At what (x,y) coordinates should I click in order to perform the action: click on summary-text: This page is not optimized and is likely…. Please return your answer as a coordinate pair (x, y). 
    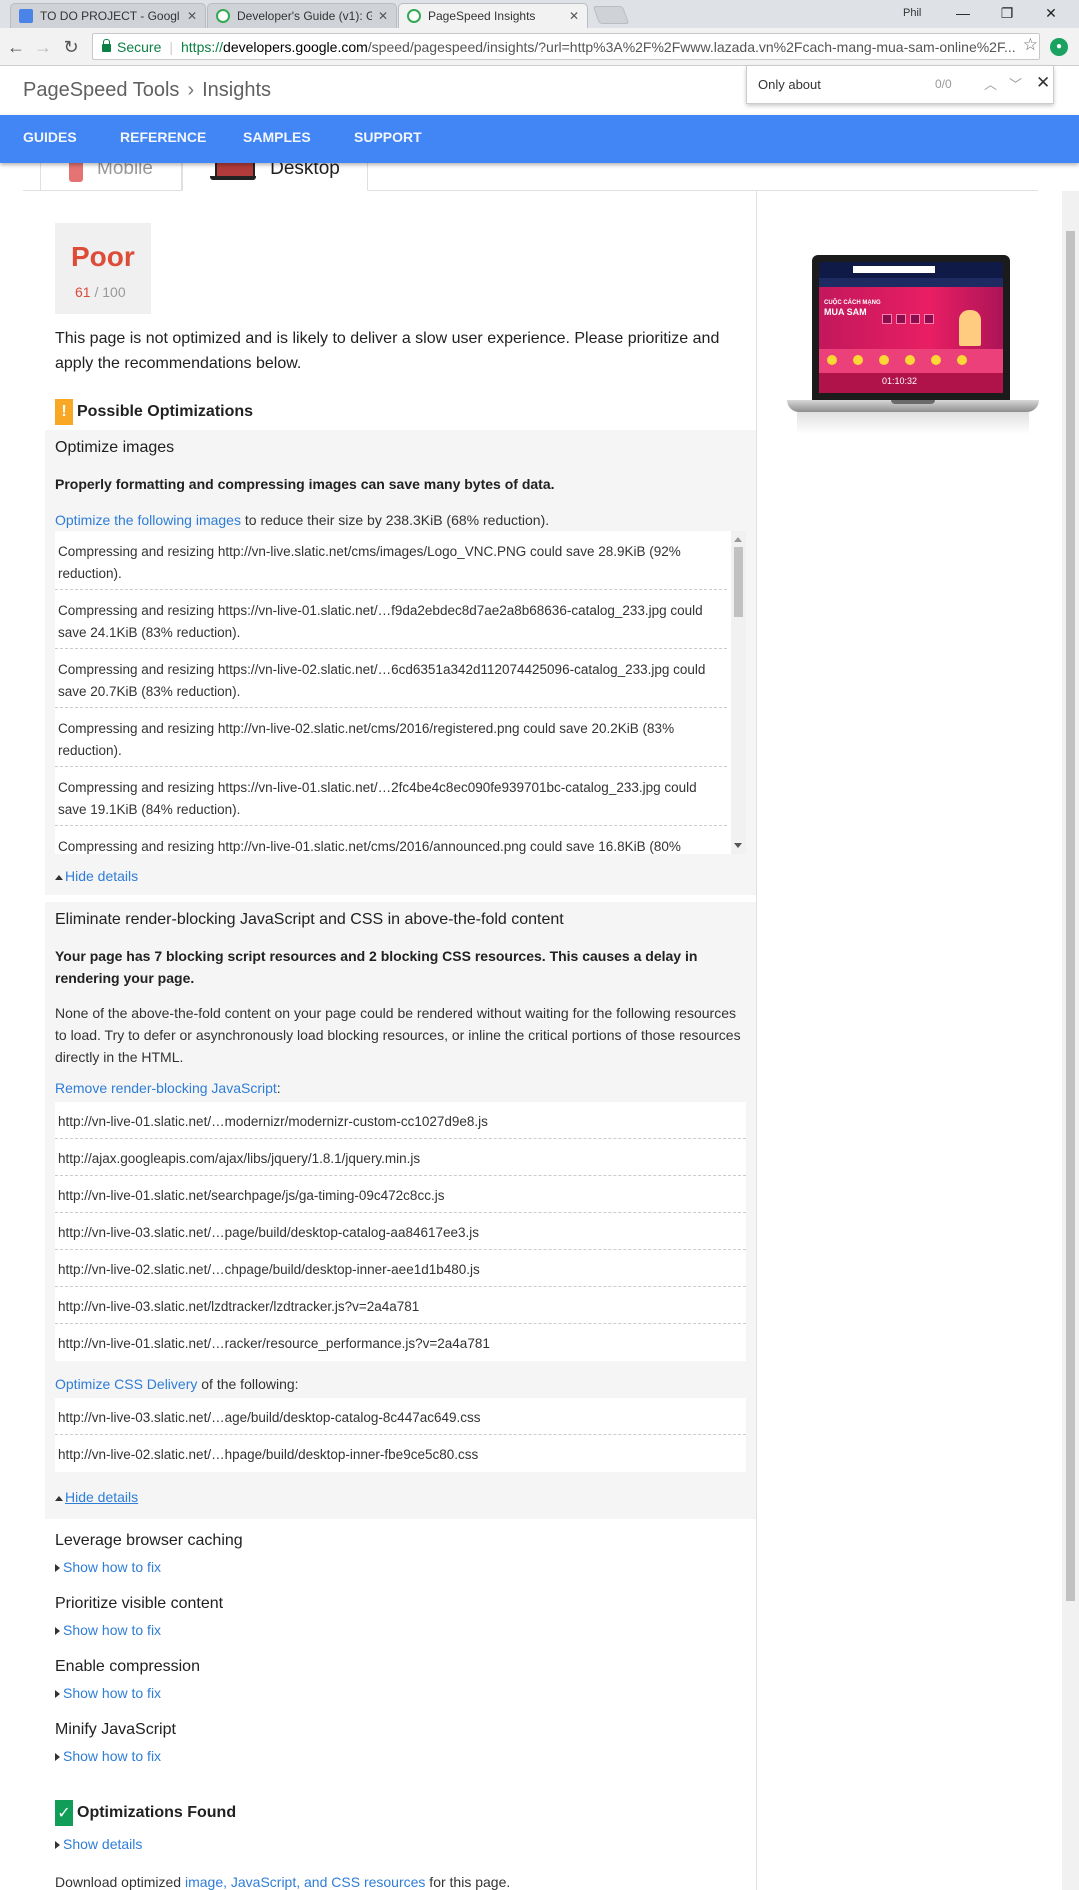
    Looking at the image, I should click on (387, 351).